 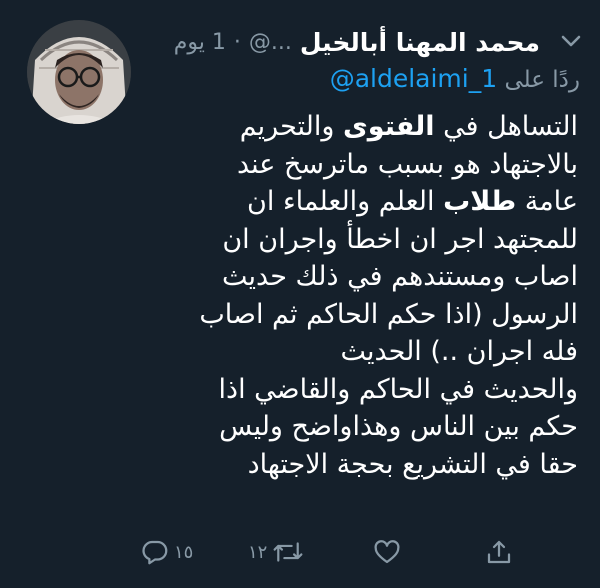 I want to click on share-icon, so click(x=499, y=552).